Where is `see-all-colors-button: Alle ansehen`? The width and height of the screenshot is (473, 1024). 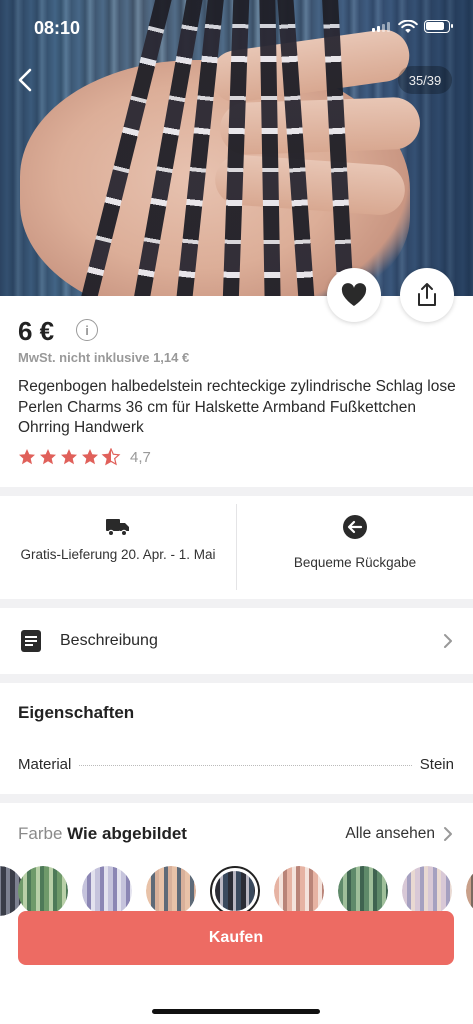 see-all-colors-button: Alle ansehen is located at coordinates (399, 834).